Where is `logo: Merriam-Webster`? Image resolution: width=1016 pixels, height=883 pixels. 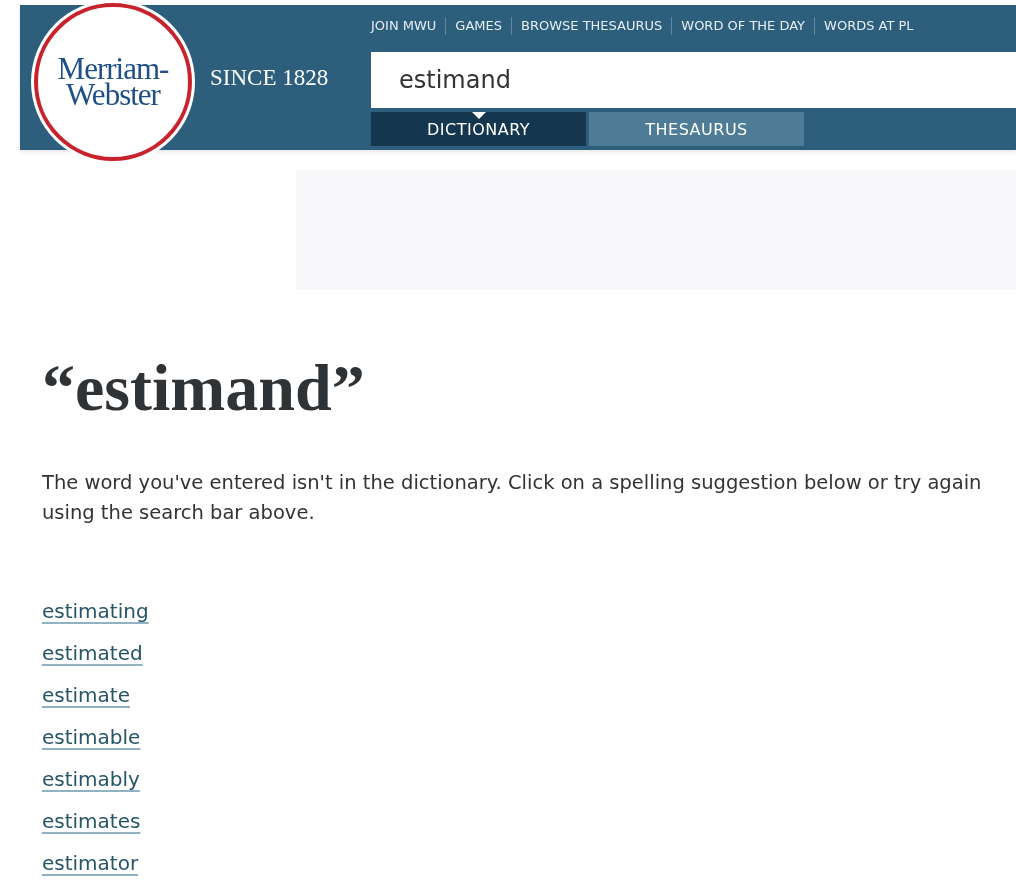
logo: Merriam-Webster is located at coordinates (113, 82).